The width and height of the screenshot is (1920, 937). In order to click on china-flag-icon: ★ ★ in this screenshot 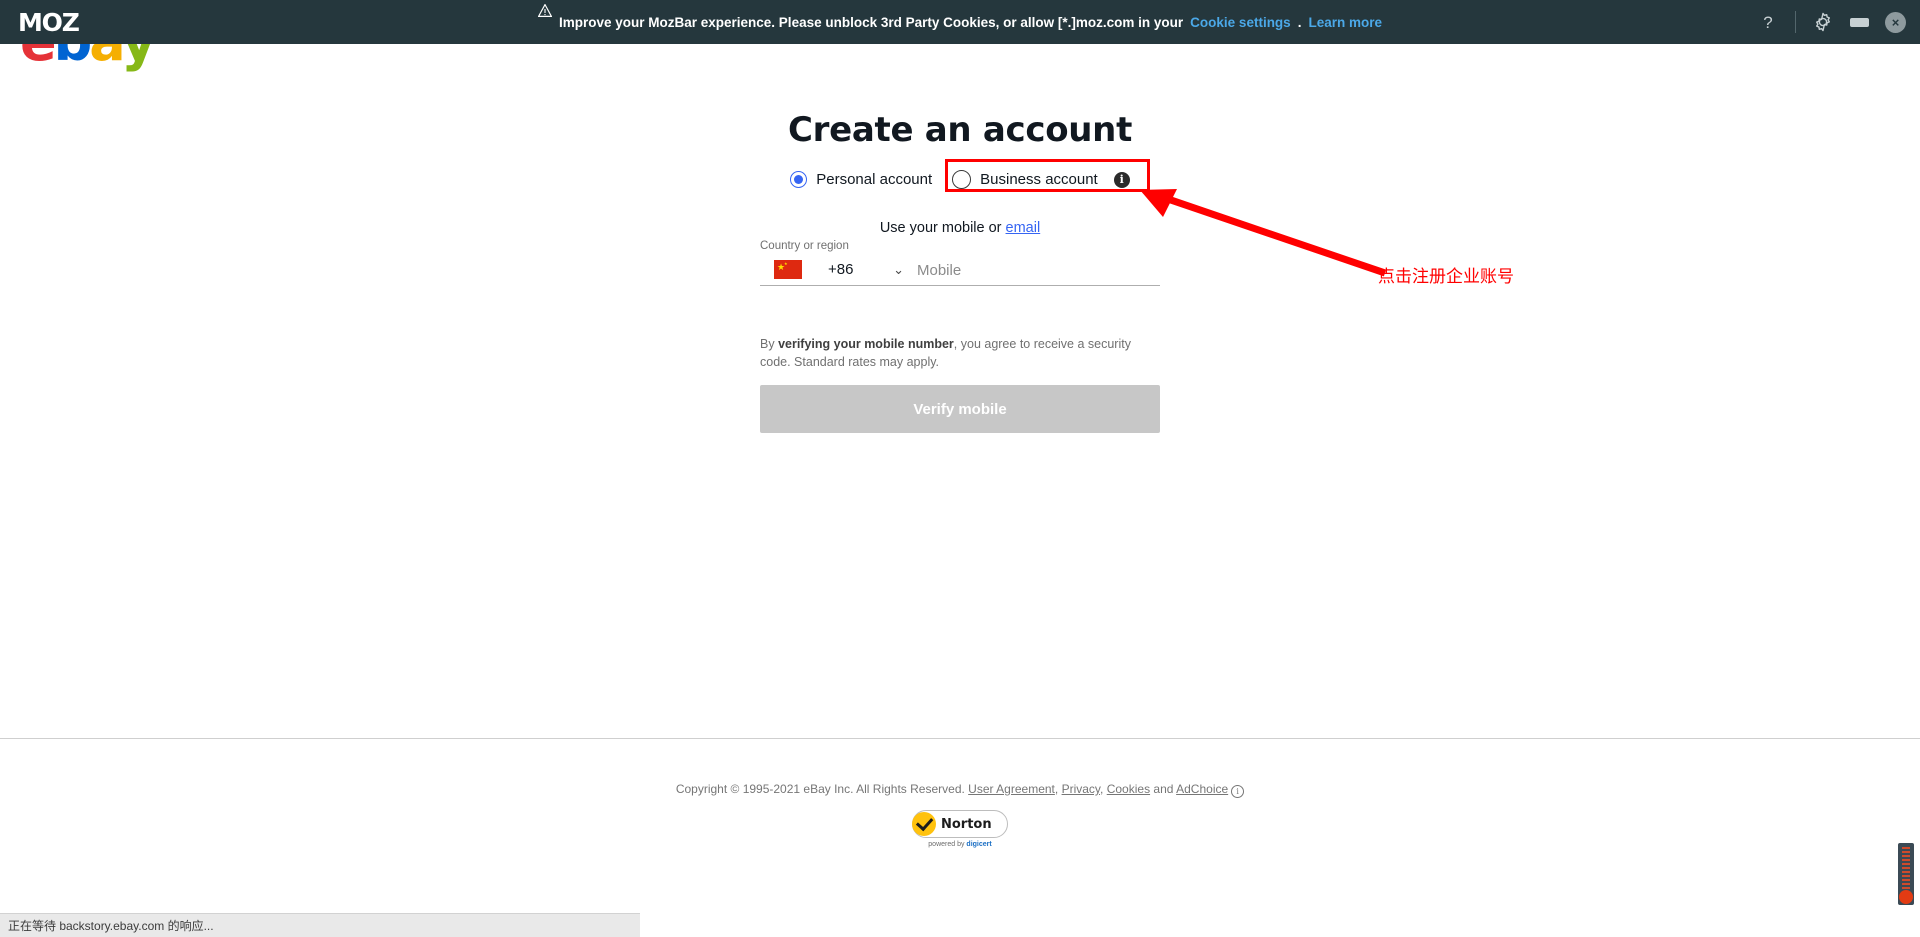, I will do `click(788, 269)`.